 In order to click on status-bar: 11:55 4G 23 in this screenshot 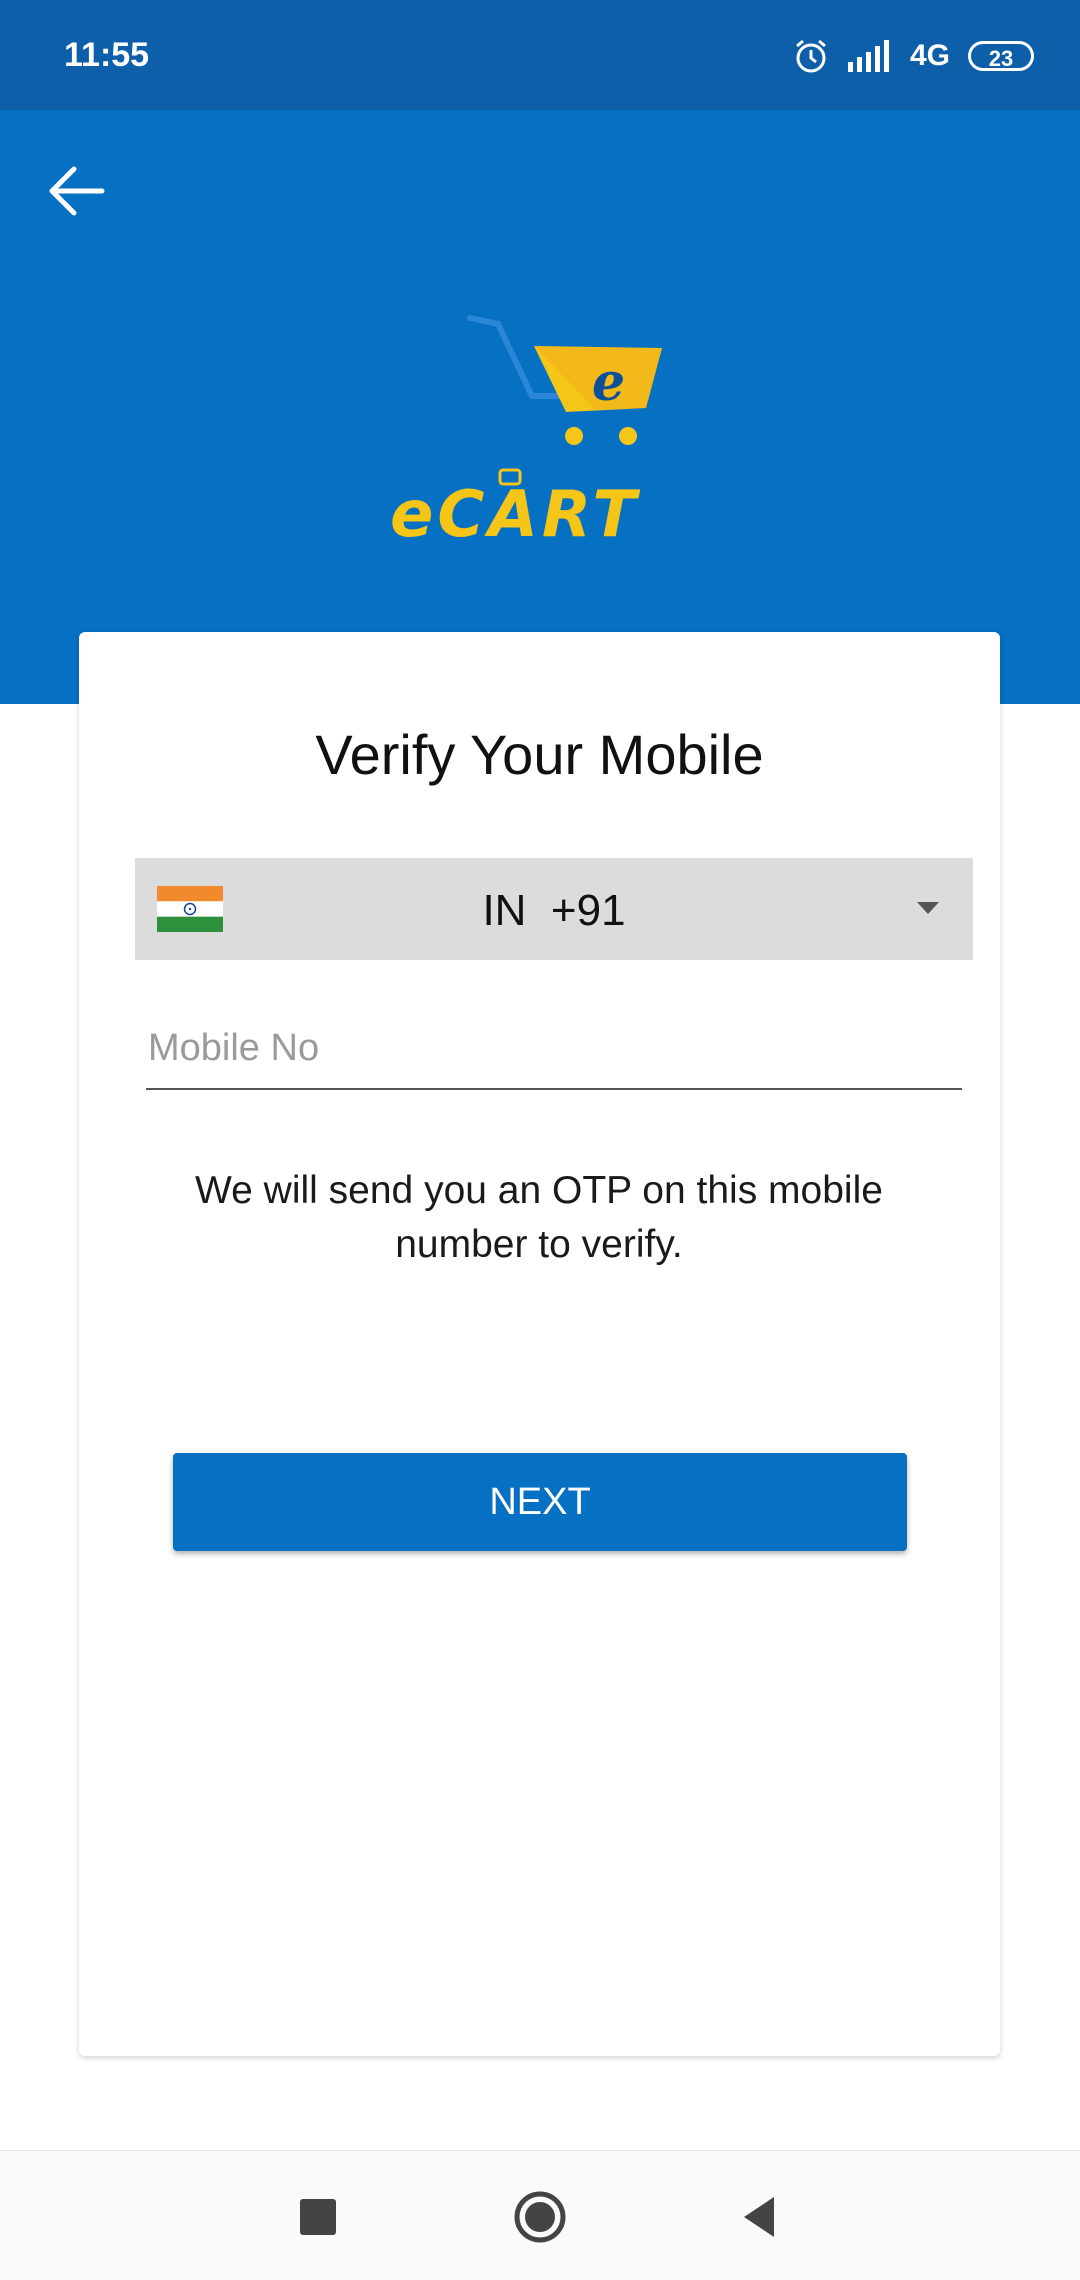, I will do `click(540, 55)`.